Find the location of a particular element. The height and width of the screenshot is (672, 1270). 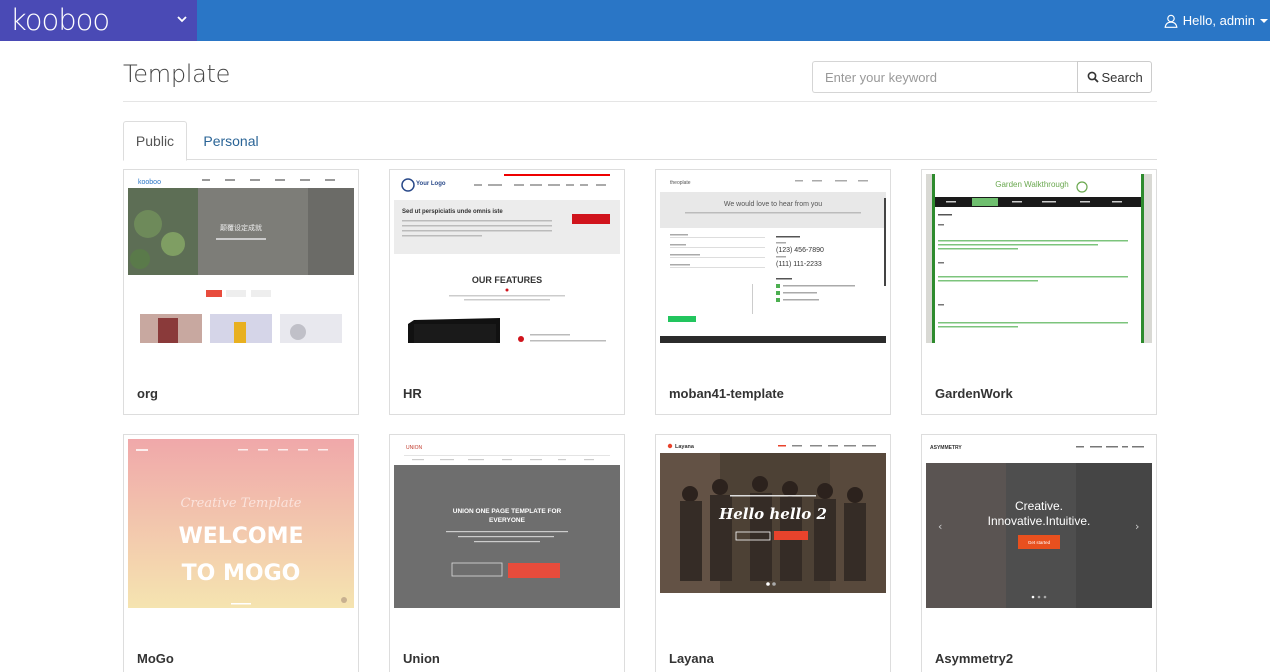

template-card-gardenwork: Garden Walkthrough GardenWork is located at coordinates (1039, 292).